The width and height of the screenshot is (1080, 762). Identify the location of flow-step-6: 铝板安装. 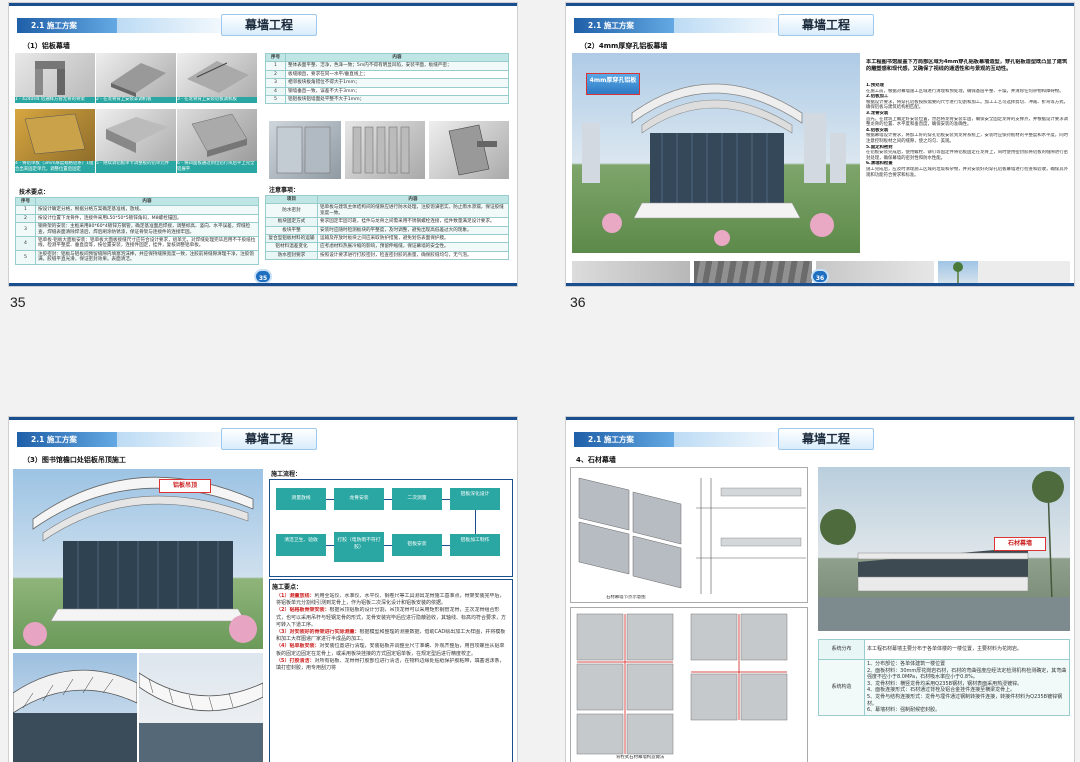
(417, 545).